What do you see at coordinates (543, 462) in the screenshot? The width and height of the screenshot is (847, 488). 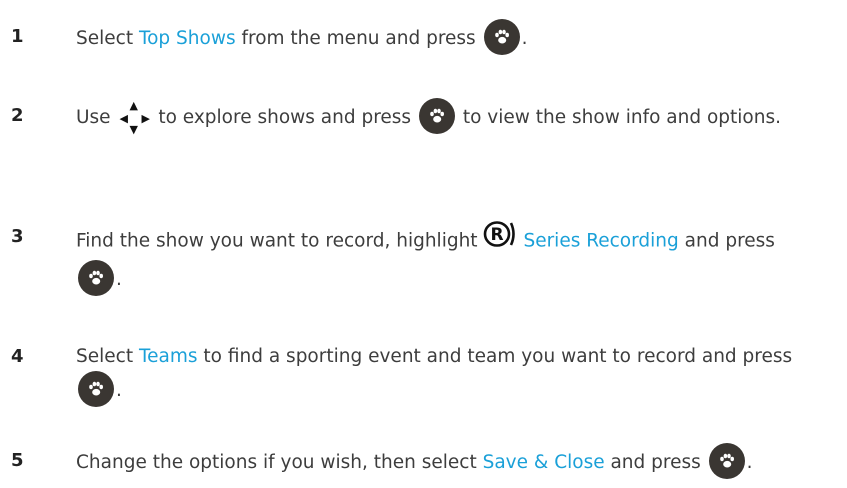 I see `save-close-link: Save & Close` at bounding box center [543, 462].